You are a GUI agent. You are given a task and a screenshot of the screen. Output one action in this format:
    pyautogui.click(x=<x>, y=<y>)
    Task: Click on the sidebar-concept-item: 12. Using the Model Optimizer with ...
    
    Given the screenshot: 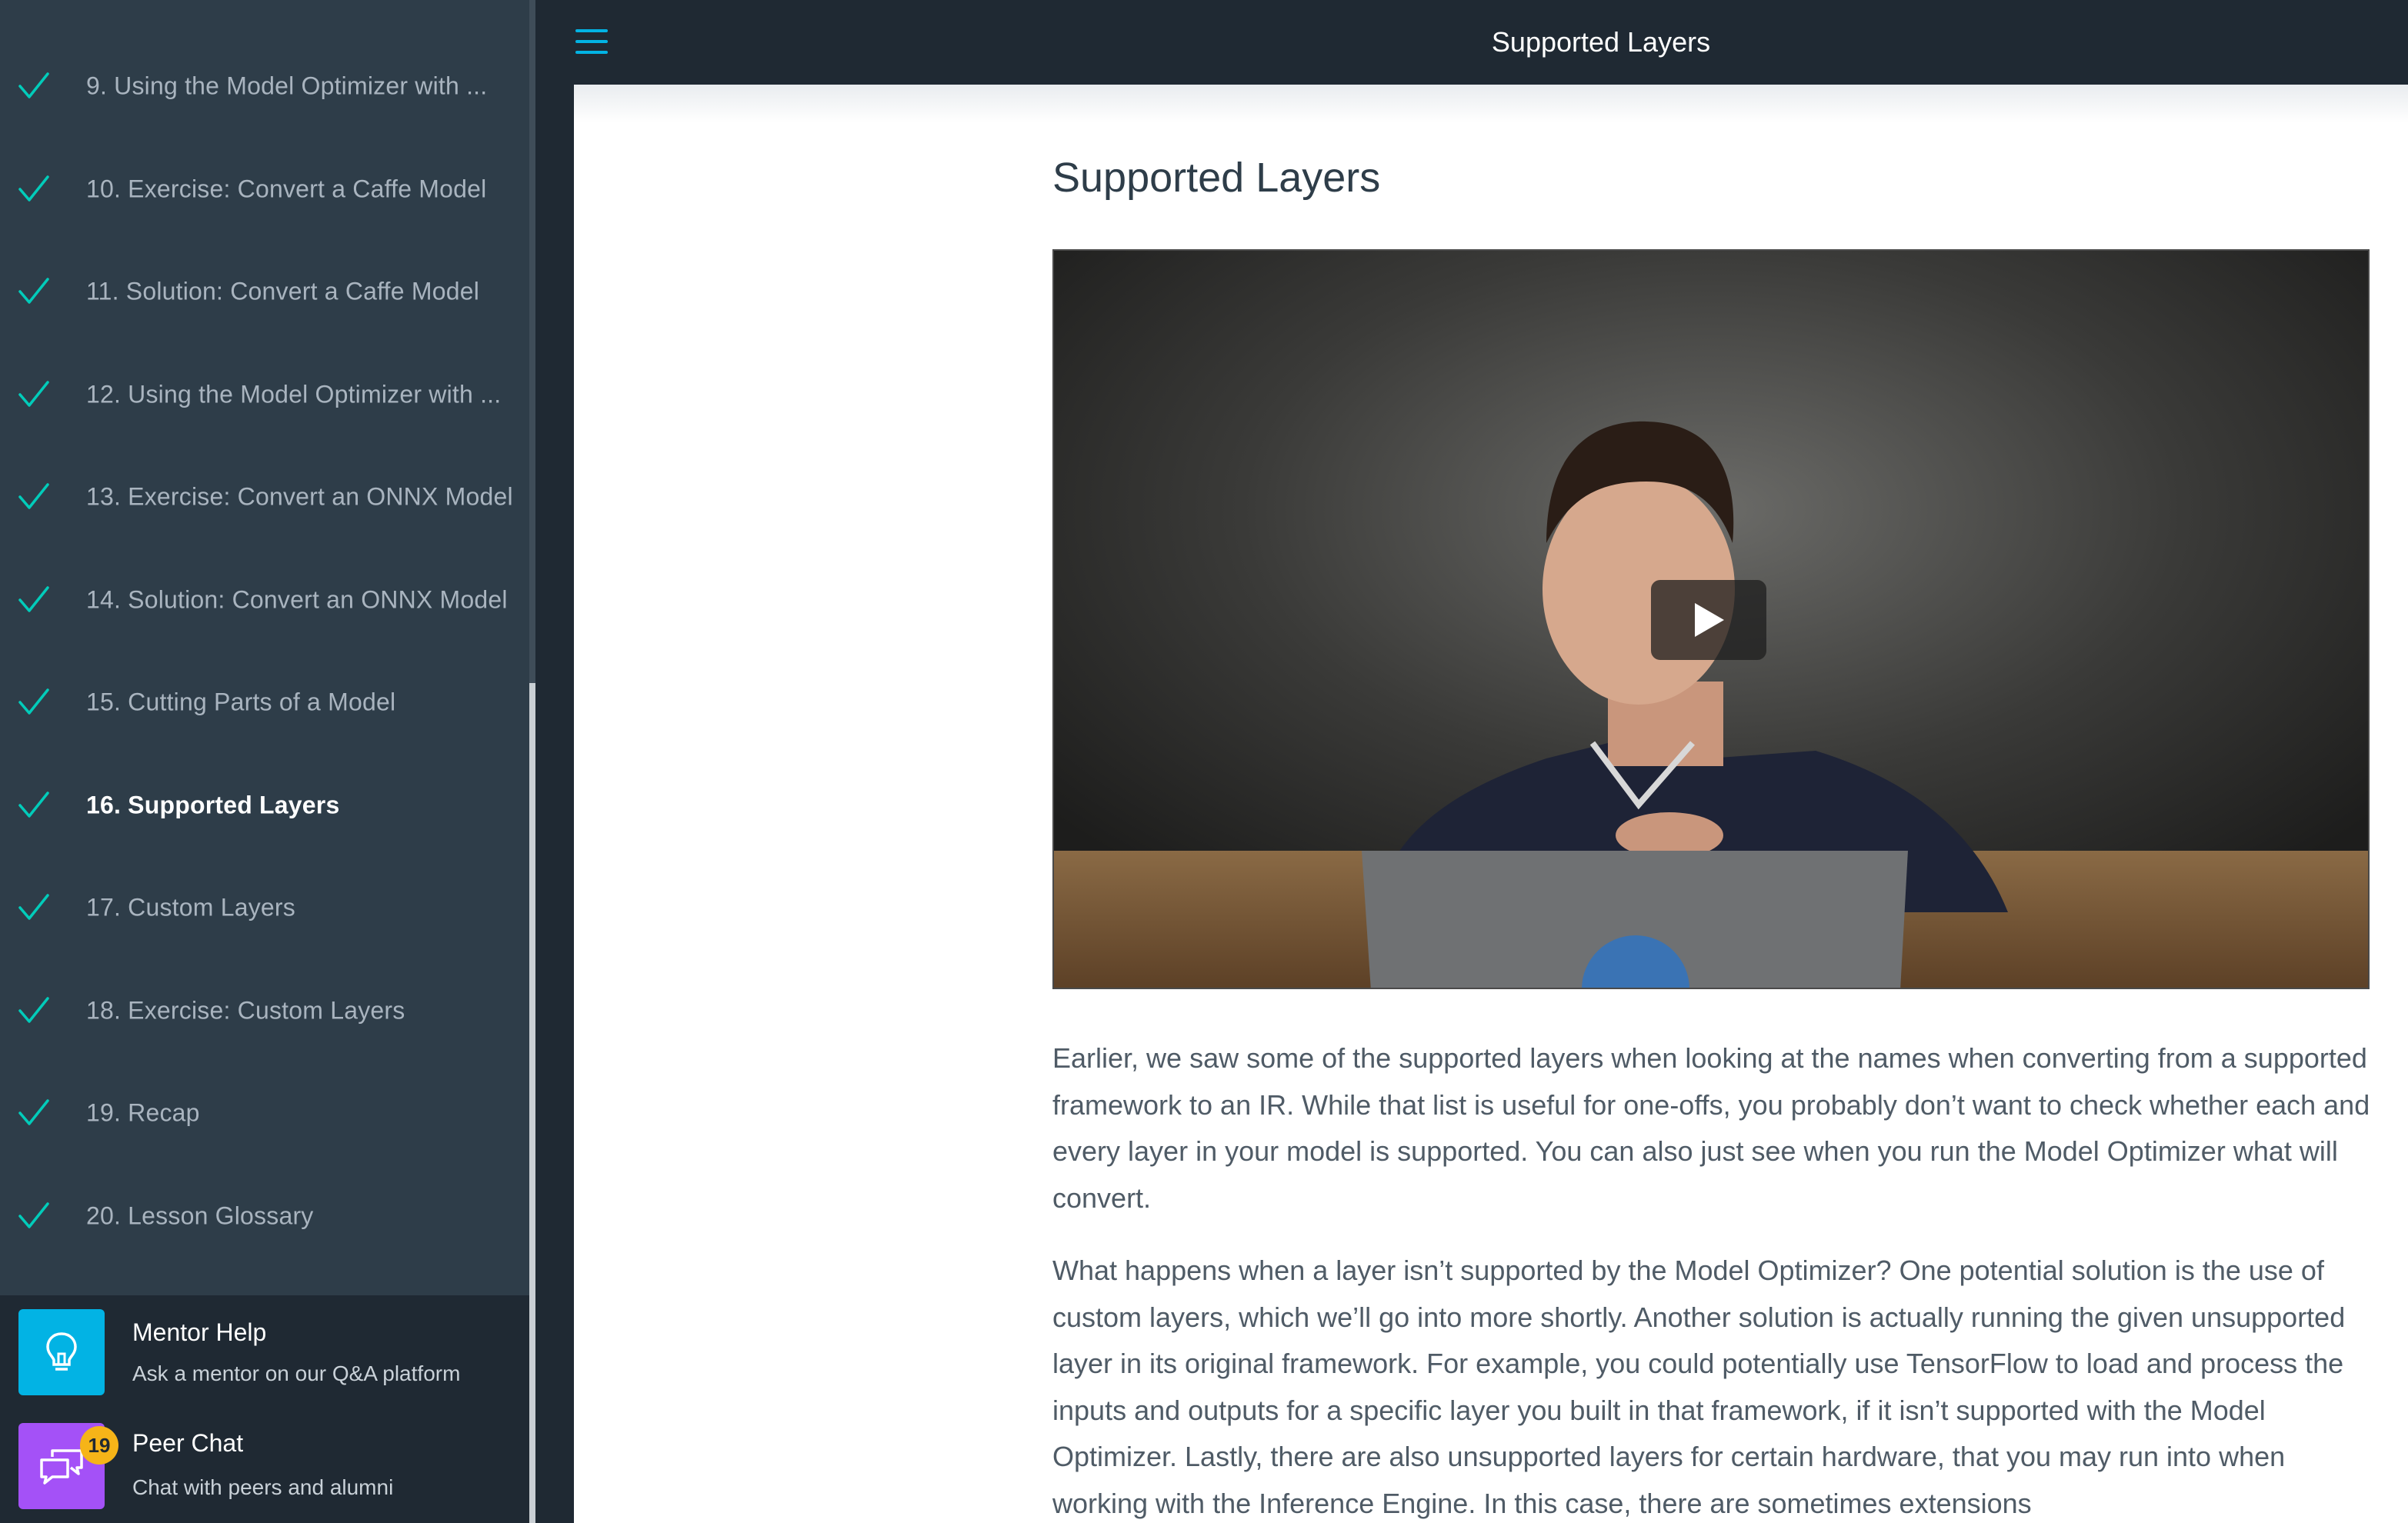 What is the action you would take?
    pyautogui.click(x=264, y=394)
    